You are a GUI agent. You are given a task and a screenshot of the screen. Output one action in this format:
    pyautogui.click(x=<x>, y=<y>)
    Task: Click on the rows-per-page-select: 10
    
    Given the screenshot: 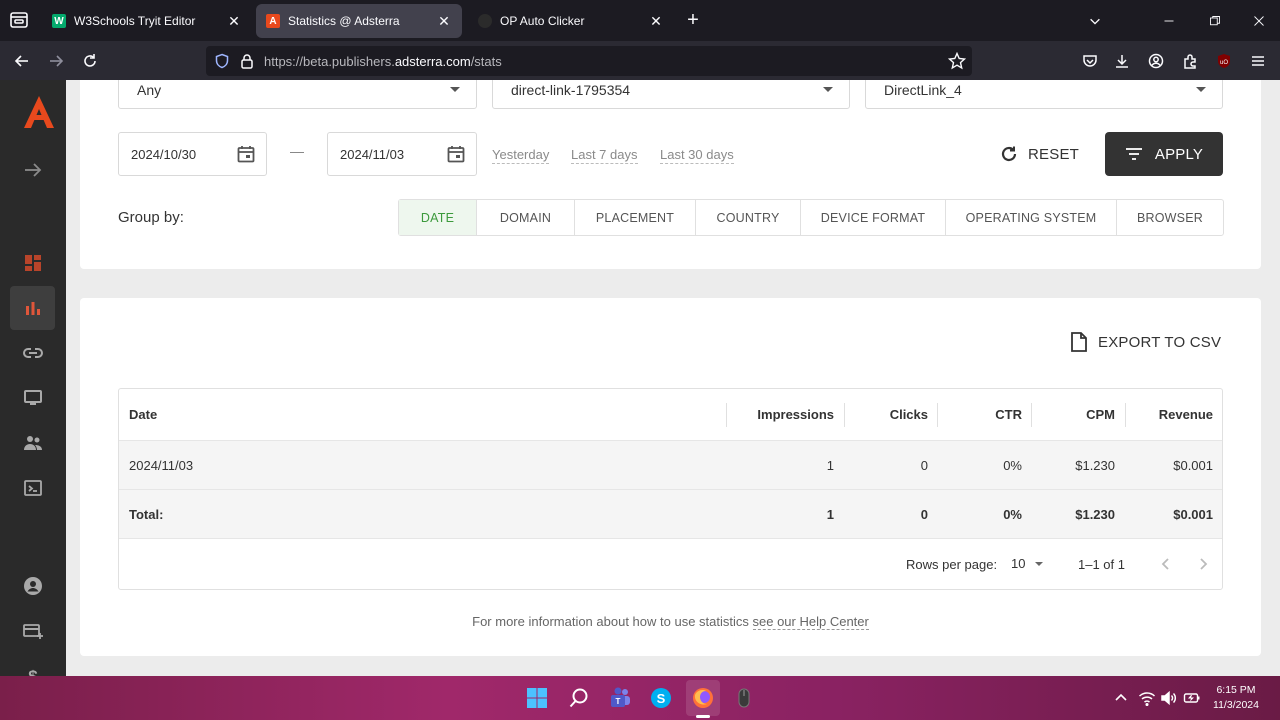 What is the action you would take?
    pyautogui.click(x=1027, y=563)
    